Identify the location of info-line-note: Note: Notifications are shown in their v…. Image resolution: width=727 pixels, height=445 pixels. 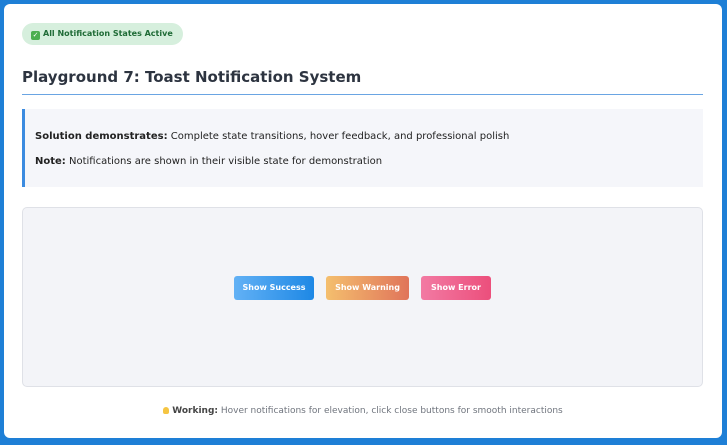
(208, 161).